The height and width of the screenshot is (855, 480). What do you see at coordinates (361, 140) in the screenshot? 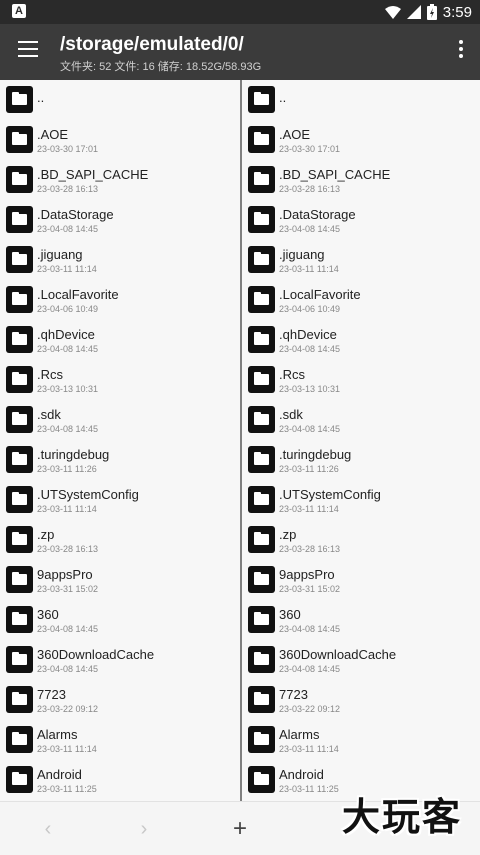
I see `right-folder-row: .AOE 23-03-30 17:01` at bounding box center [361, 140].